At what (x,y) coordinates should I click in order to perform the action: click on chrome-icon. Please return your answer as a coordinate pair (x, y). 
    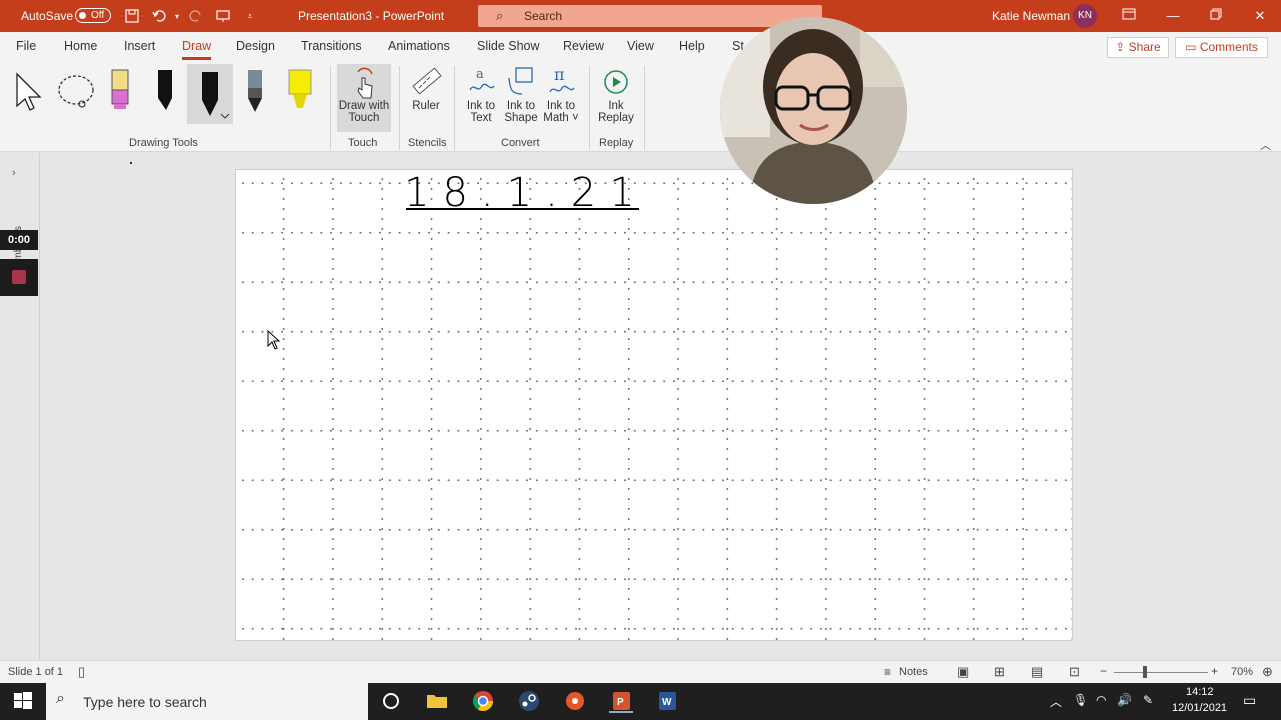
    Looking at the image, I should click on (483, 701).